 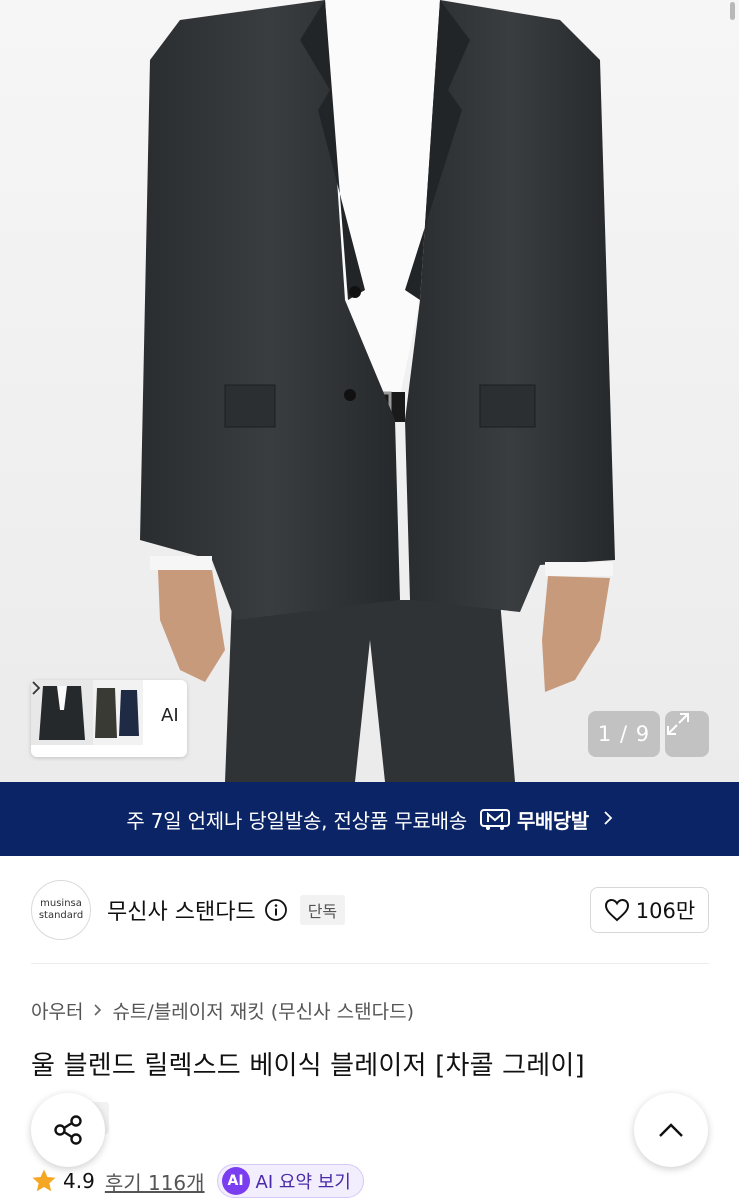 I want to click on rating-row: 4.9 후기 116개 AI AI 요약 보기, so click(x=197, y=1181).